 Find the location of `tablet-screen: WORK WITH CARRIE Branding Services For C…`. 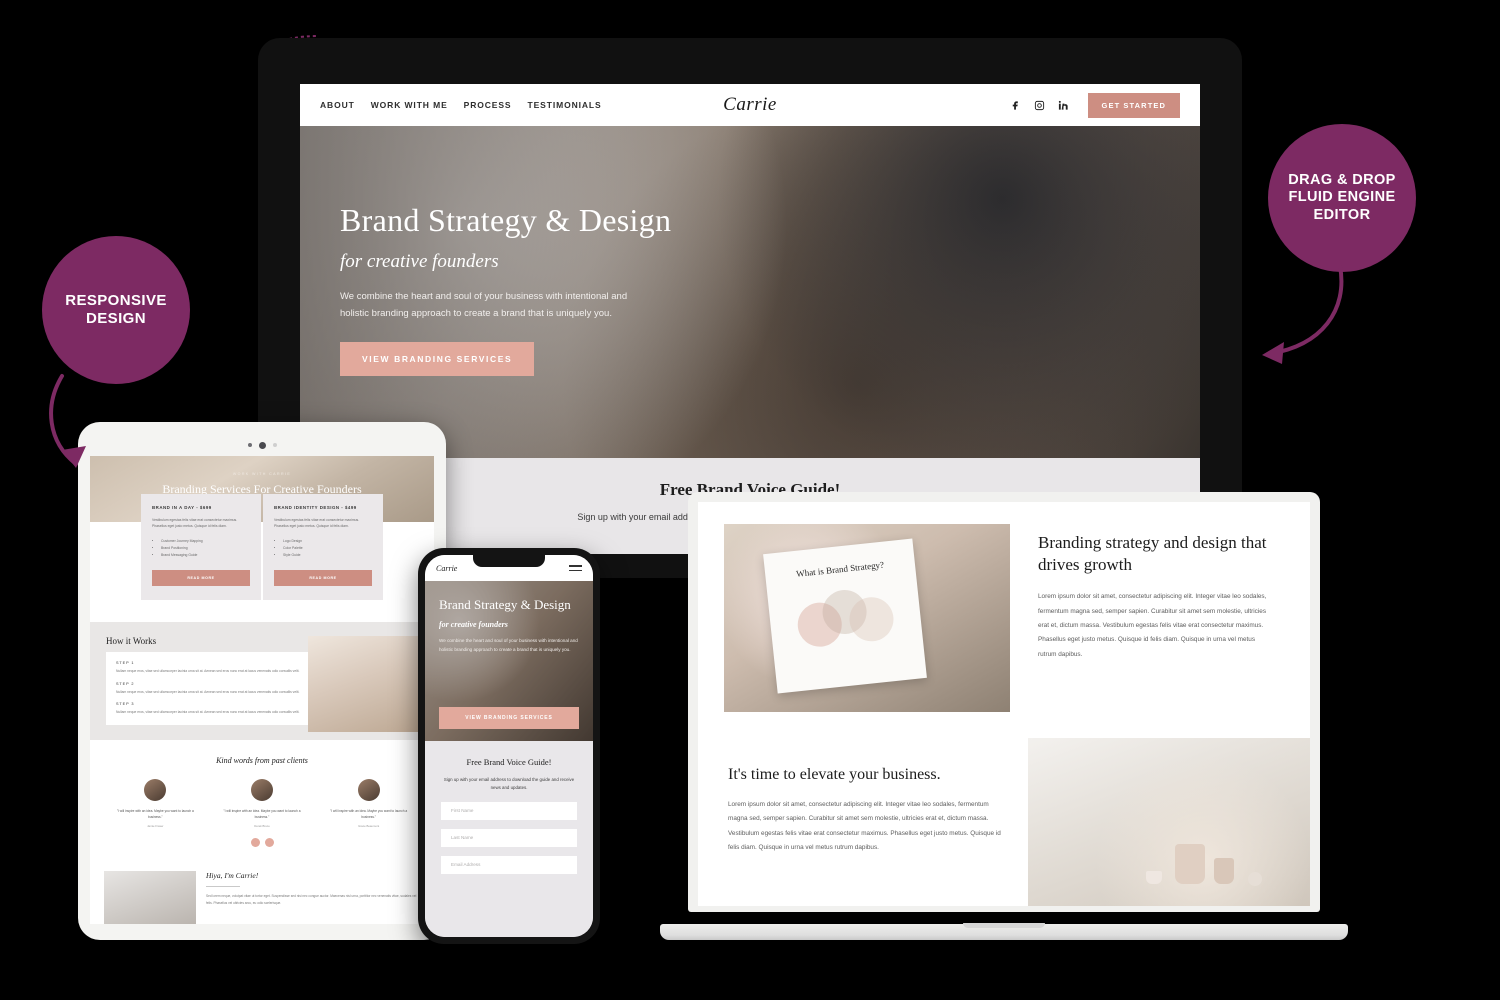

tablet-screen: WORK WITH CARRIE Branding Services For C… is located at coordinates (262, 690).